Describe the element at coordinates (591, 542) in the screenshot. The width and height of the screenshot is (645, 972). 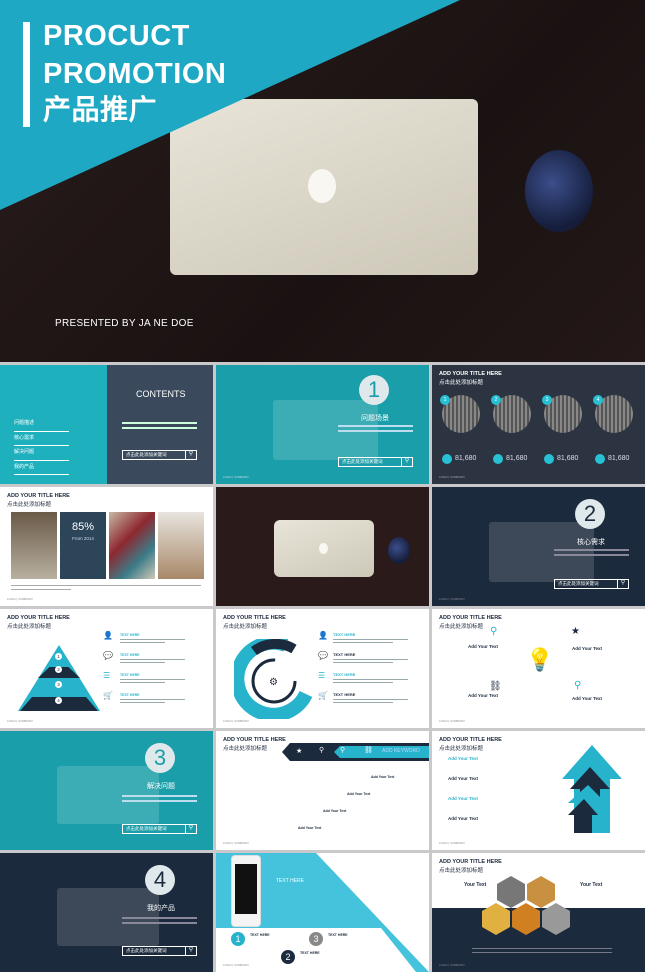
I see `section-title: 核心需求` at that location.